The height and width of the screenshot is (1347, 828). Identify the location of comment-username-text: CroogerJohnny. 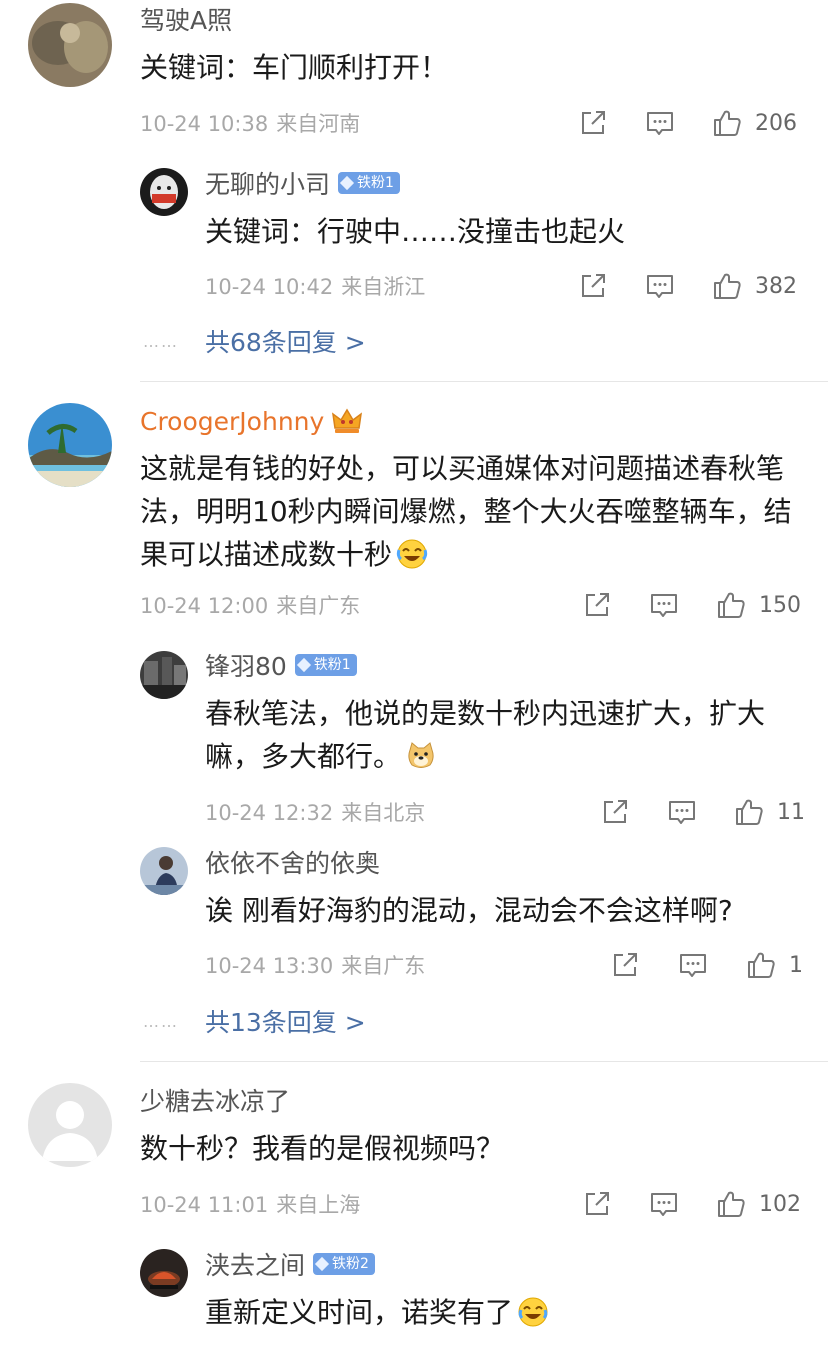
(232, 421).